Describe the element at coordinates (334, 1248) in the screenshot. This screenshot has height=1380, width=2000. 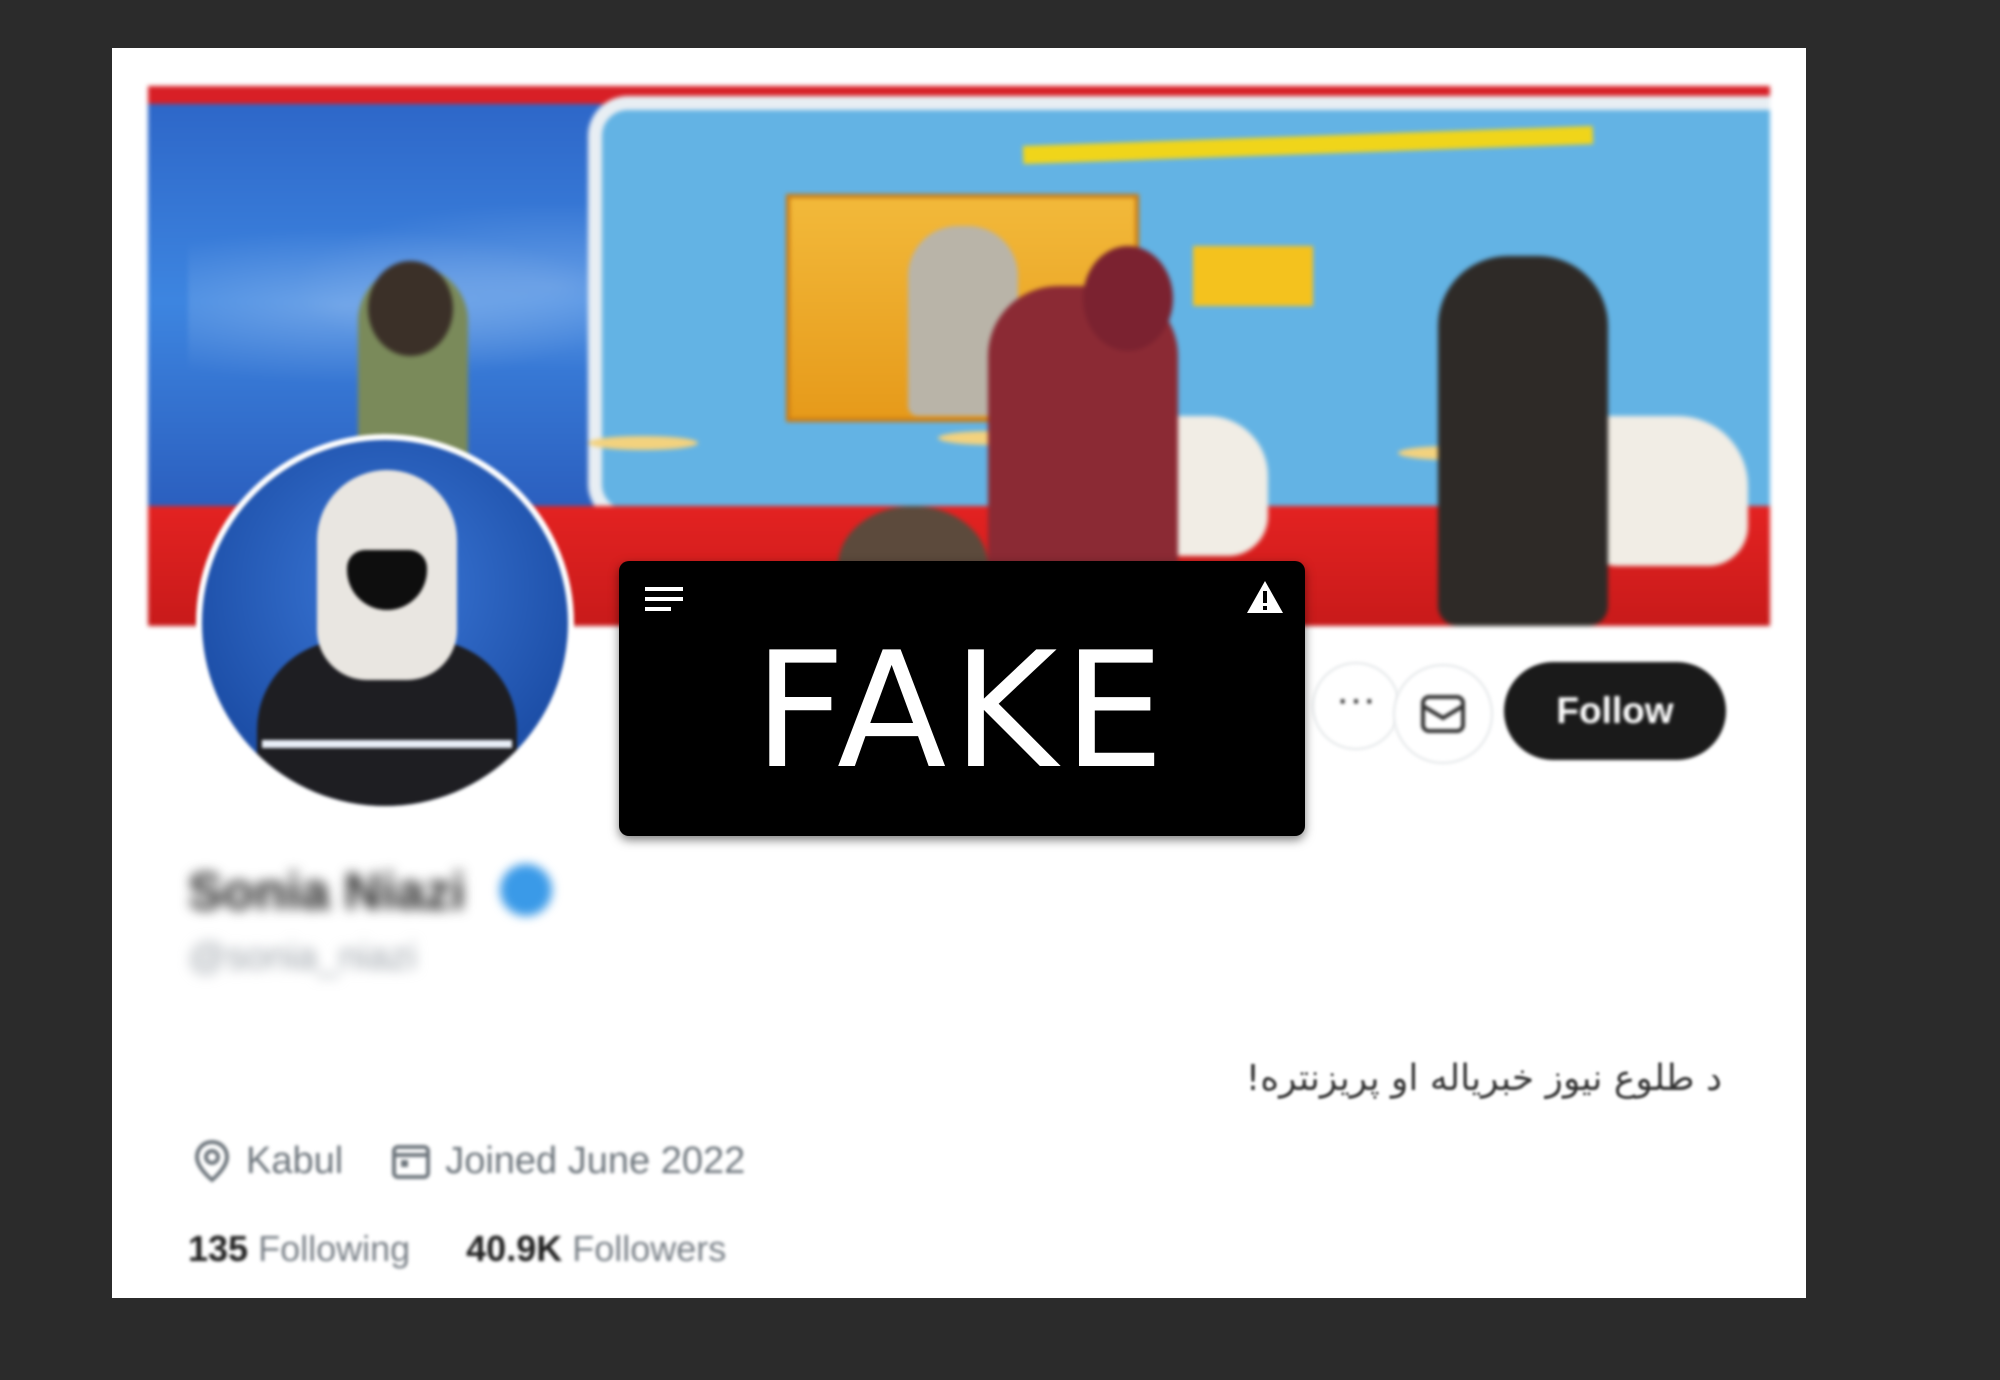
I see `following-label: Following` at that location.